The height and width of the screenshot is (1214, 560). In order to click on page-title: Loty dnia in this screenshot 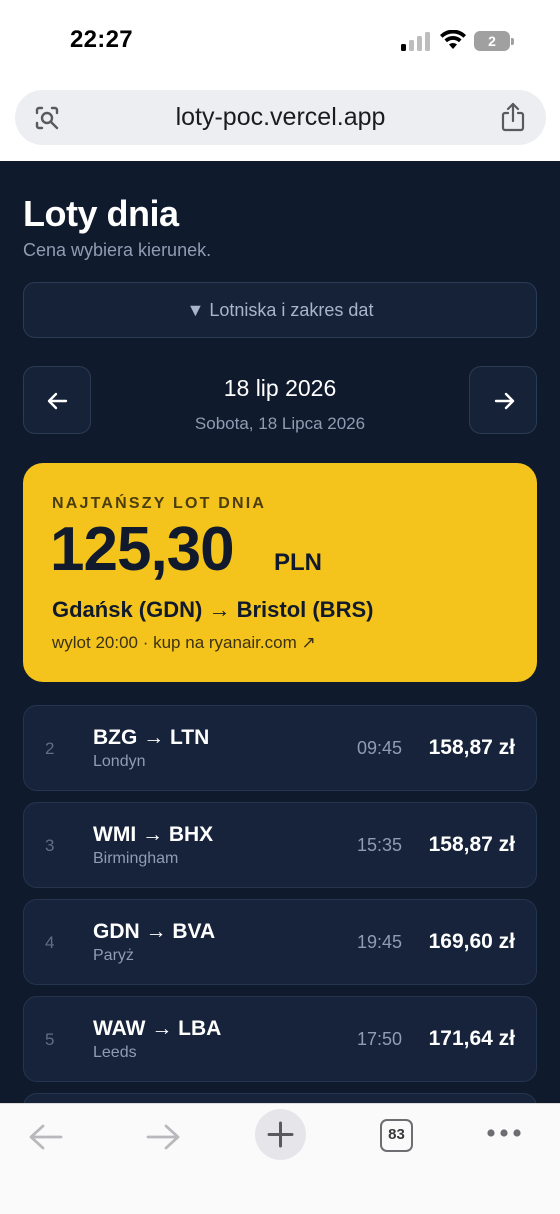, I will do `click(101, 213)`.